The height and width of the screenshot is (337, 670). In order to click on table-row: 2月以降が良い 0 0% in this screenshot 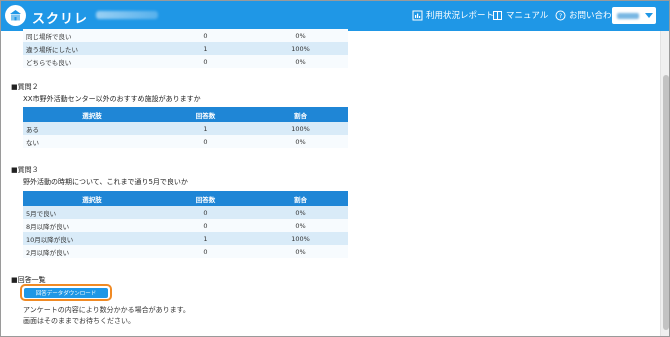, I will do `click(185, 251)`.